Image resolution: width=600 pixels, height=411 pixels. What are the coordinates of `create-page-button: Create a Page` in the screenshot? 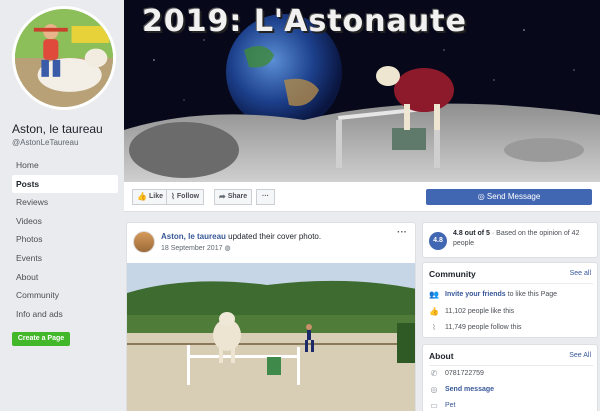 It's located at (41, 339).